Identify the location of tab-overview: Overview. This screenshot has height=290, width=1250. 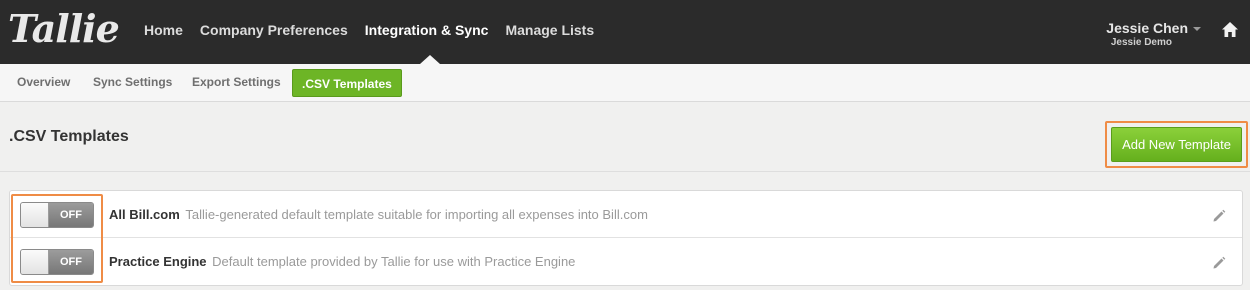
(43, 82).